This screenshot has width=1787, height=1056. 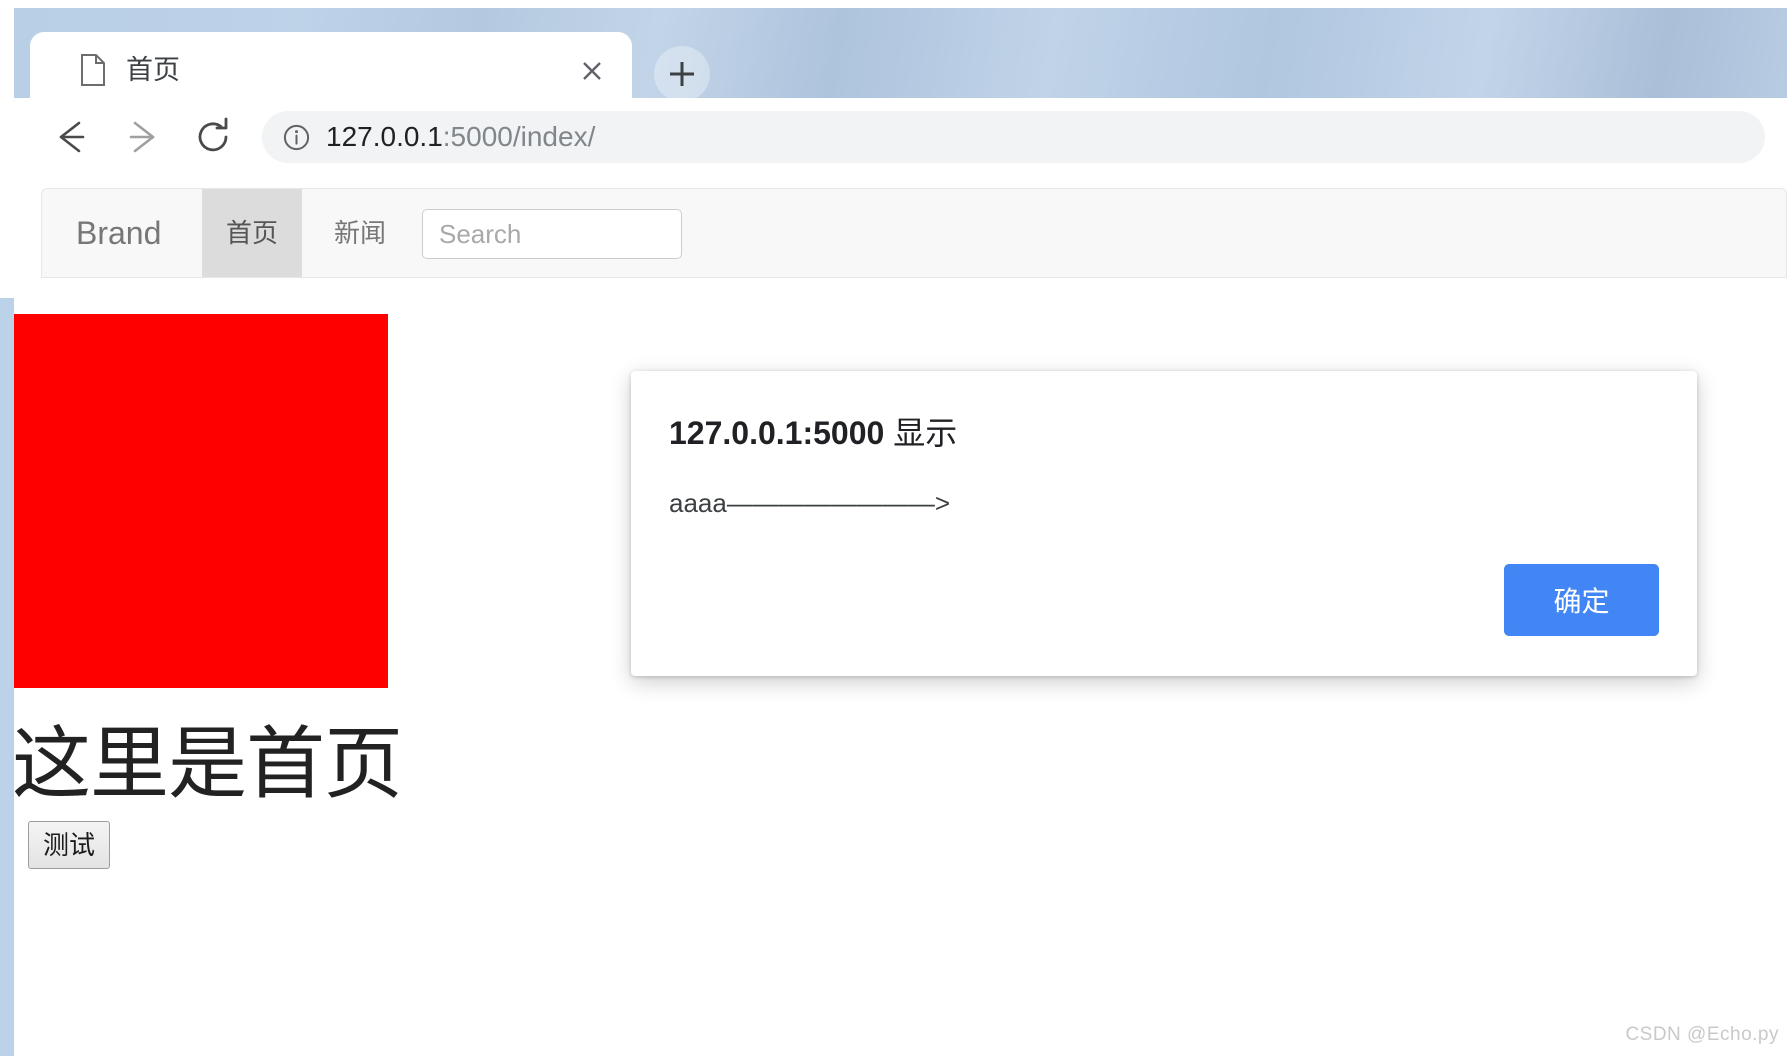 I want to click on address-bar-path: :5000/index/, so click(x=519, y=136).